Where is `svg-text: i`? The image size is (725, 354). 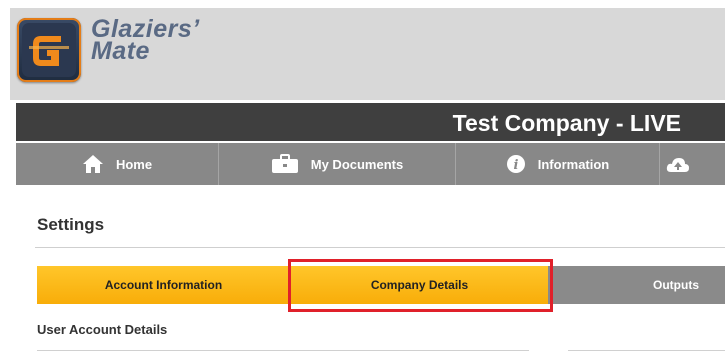
svg-text: i is located at coordinates (515, 165).